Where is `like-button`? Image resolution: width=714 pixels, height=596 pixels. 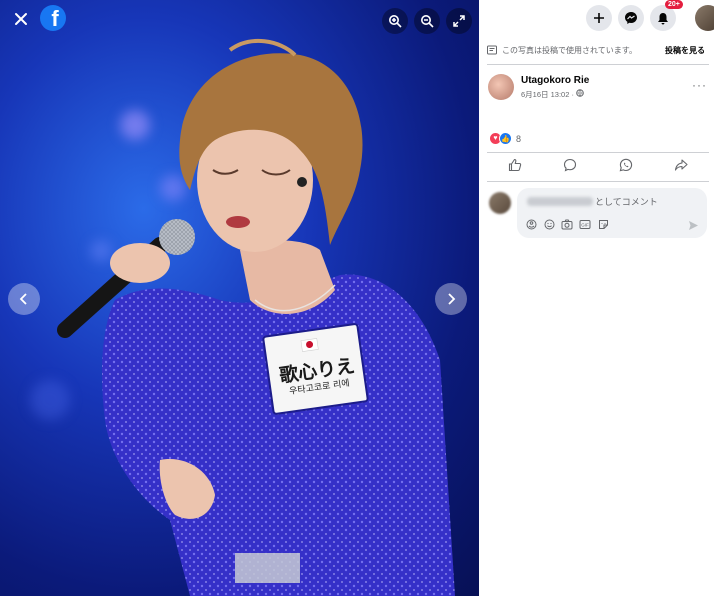 like-button is located at coordinates (515, 167).